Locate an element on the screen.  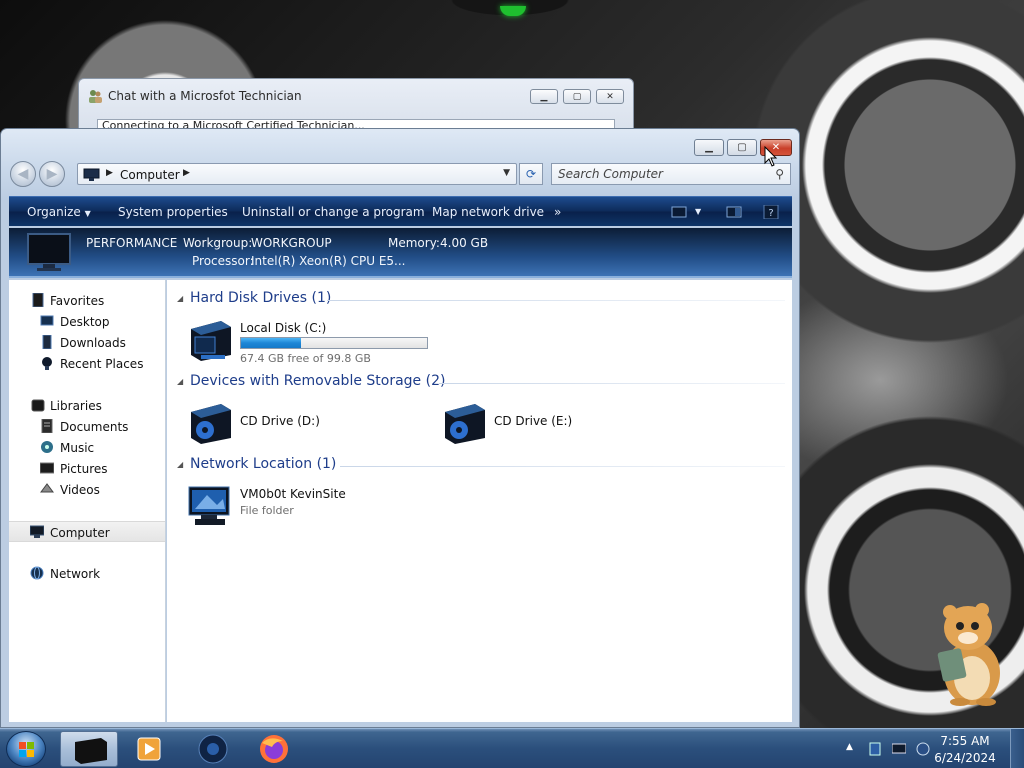
search-input is located at coordinates (657, 174).